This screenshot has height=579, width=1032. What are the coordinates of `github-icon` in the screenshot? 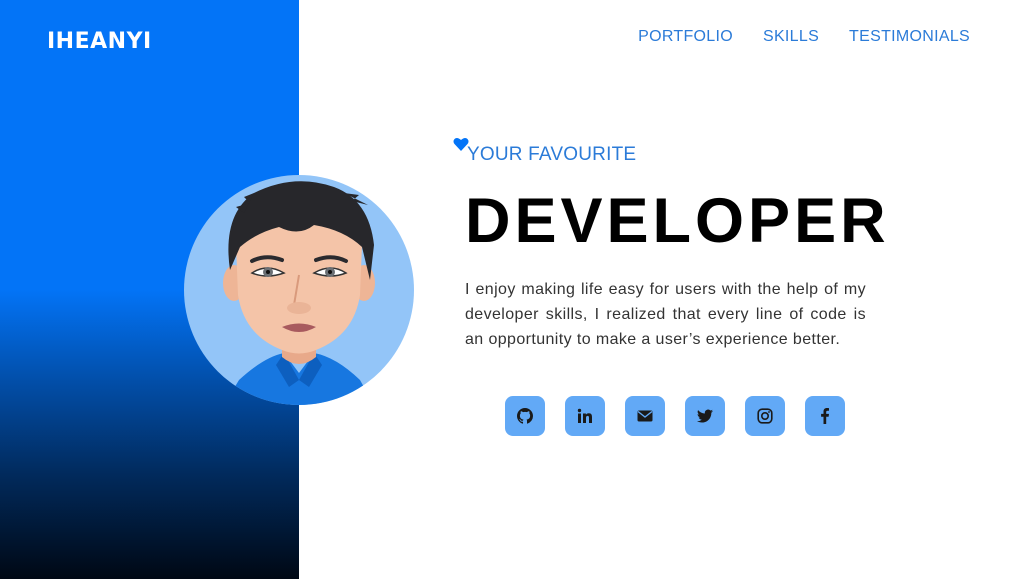 It's located at (525, 416).